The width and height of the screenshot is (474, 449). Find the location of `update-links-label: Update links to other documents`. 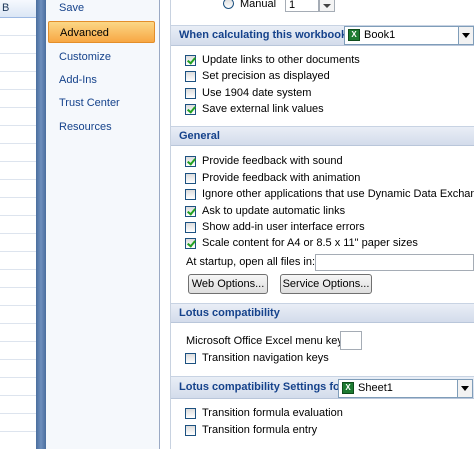

update-links-label: Update links to other documents is located at coordinates (281, 60).